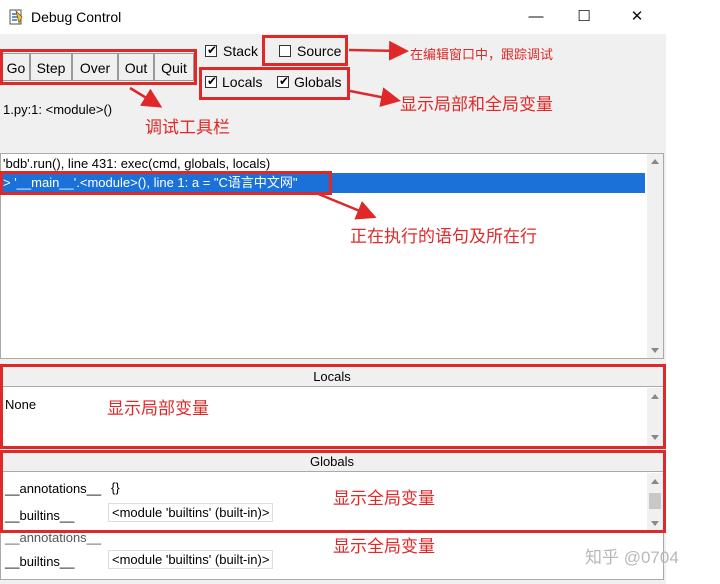  Describe the element at coordinates (584, 17) in the screenshot. I see `maximize-button: ☐` at that location.